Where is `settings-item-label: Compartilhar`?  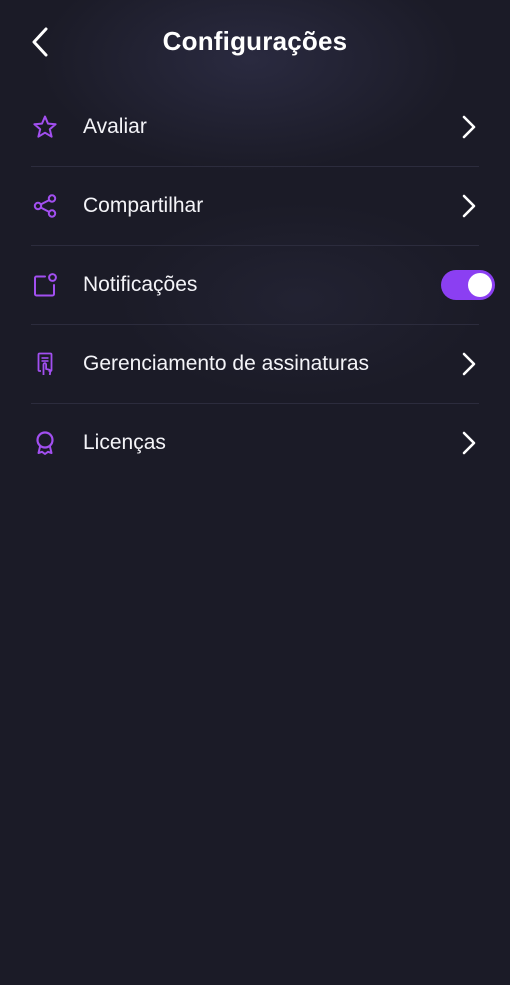
settings-item-label: Compartilhar is located at coordinates (143, 205).